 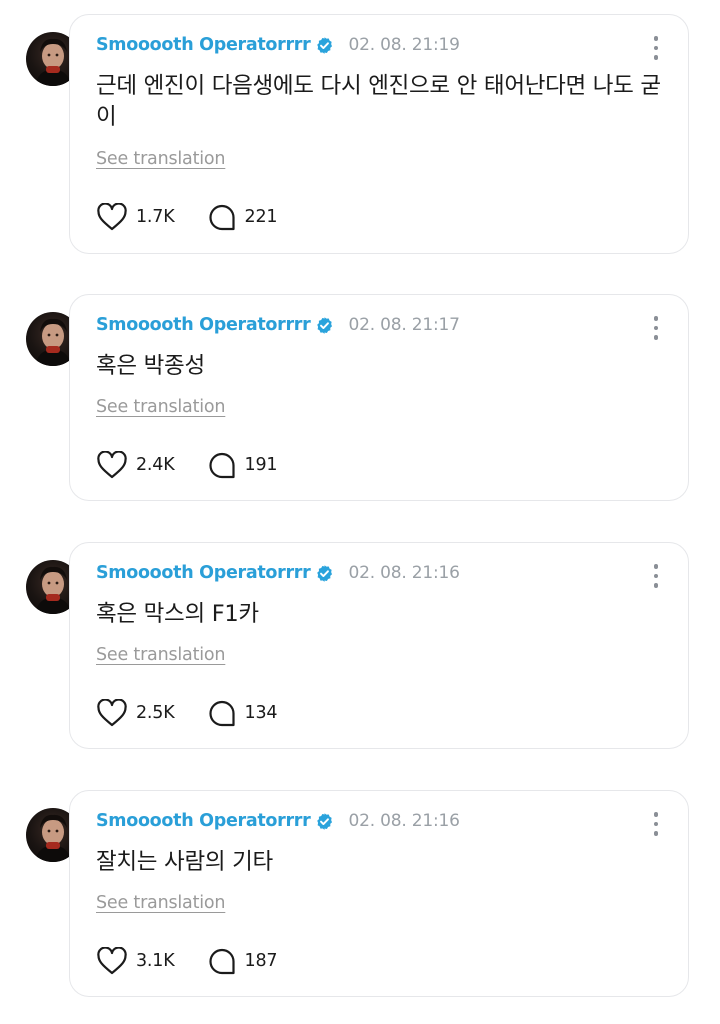 I want to click on action-bar: 2.5K 134, so click(x=187, y=713).